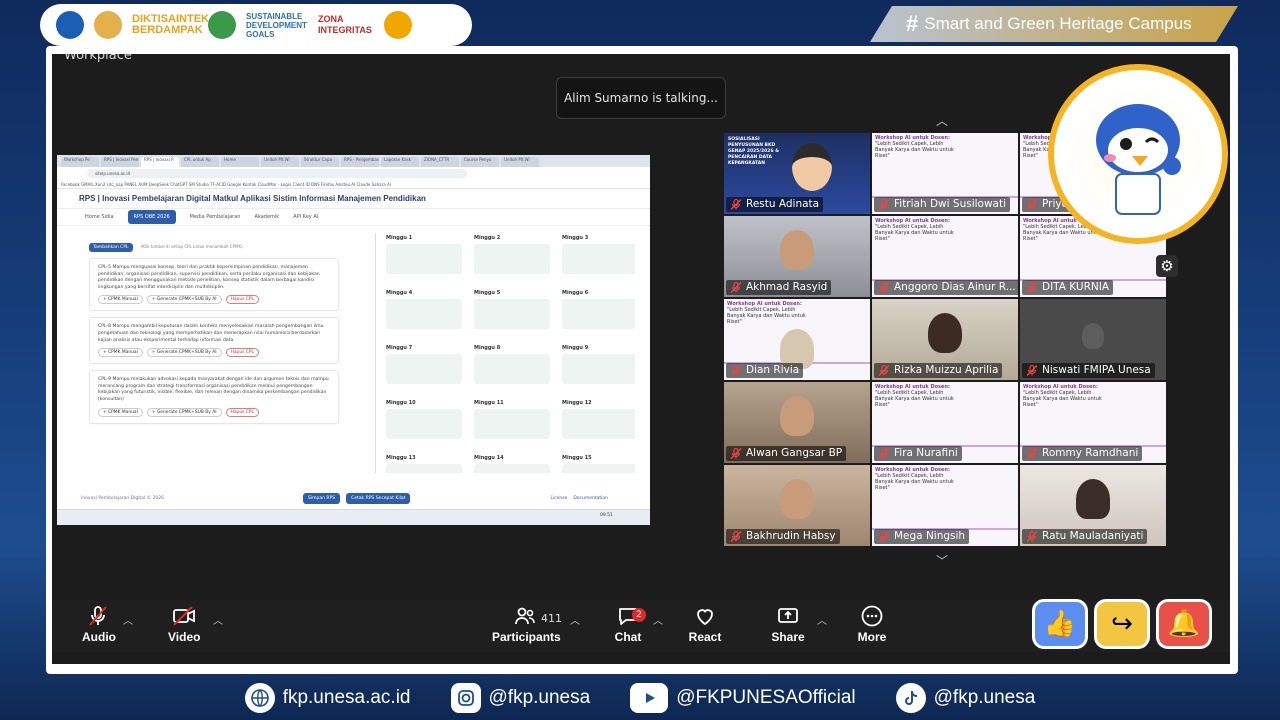 The width and height of the screenshot is (1280, 720). I want to click on browser-tab-active: RPS | Inovasi P, so click(160, 162).